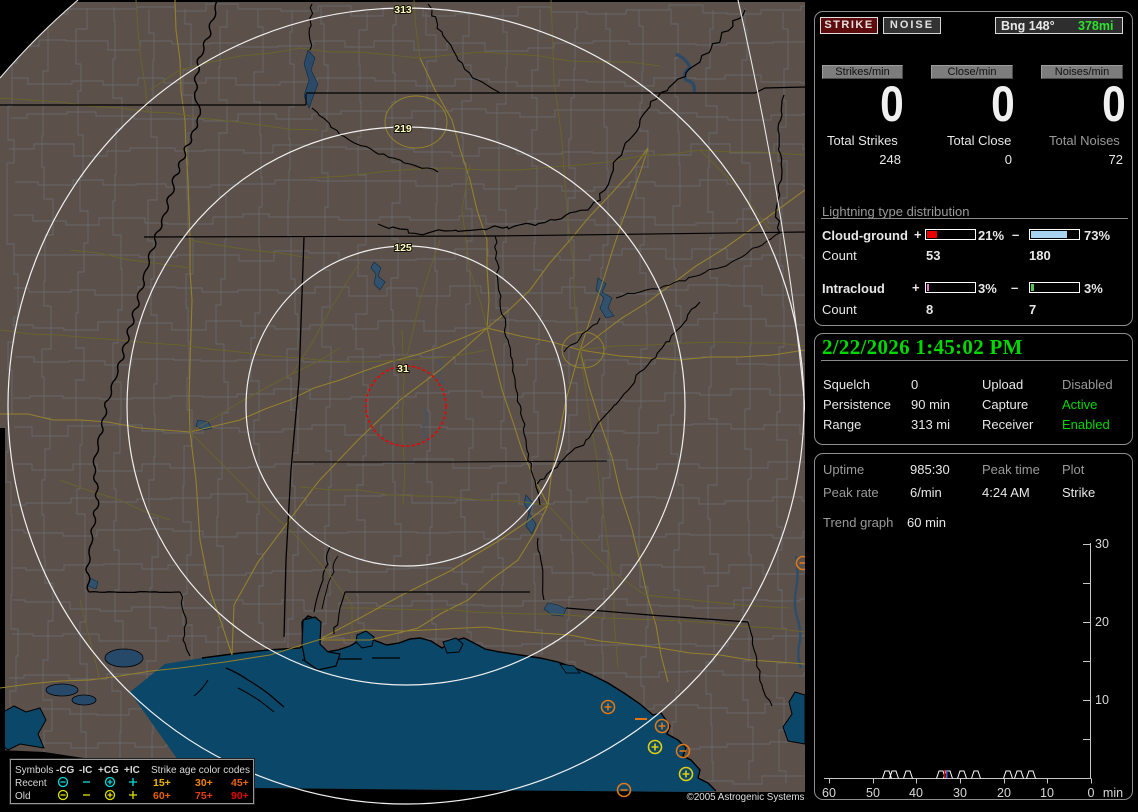 This screenshot has height=812, width=1138. What do you see at coordinates (34, 770) in the screenshot?
I see `svg-text: Symbols` at bounding box center [34, 770].